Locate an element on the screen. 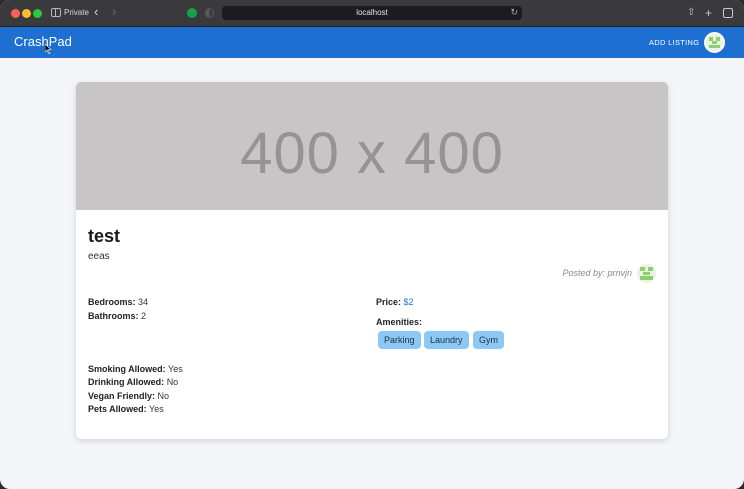 Image resolution: width=744 pixels, height=489 pixels. privacy-shield-icon is located at coordinates (209, 13).